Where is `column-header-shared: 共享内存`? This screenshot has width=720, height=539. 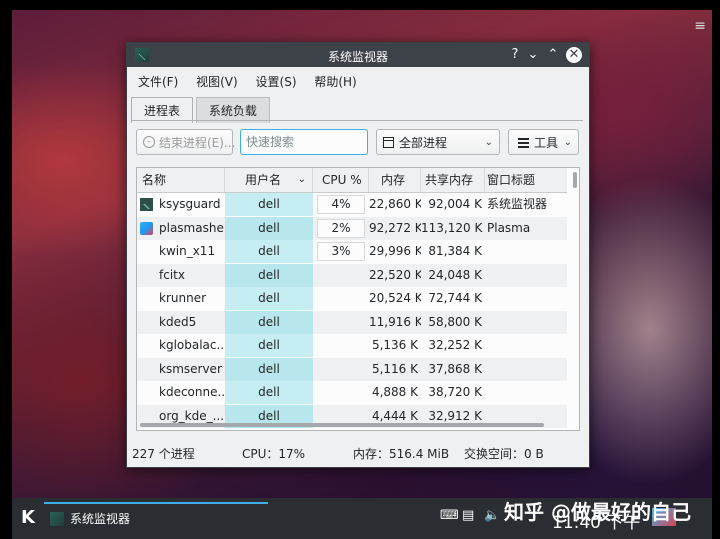 column-header-shared: 共享内存 is located at coordinates (453, 180).